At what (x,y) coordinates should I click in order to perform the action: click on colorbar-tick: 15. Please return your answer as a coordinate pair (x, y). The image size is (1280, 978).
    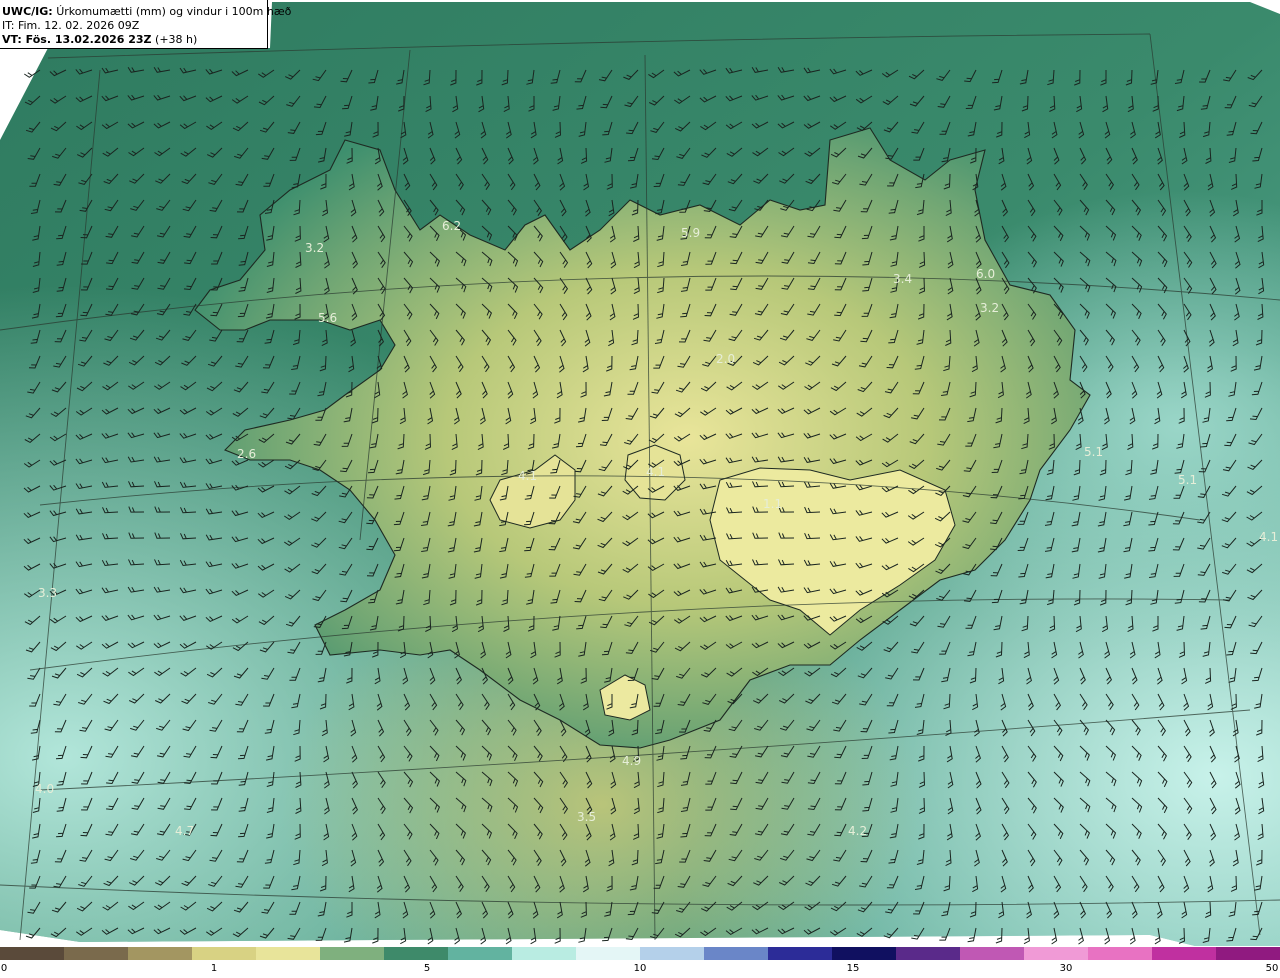
    Looking at the image, I should click on (853, 968).